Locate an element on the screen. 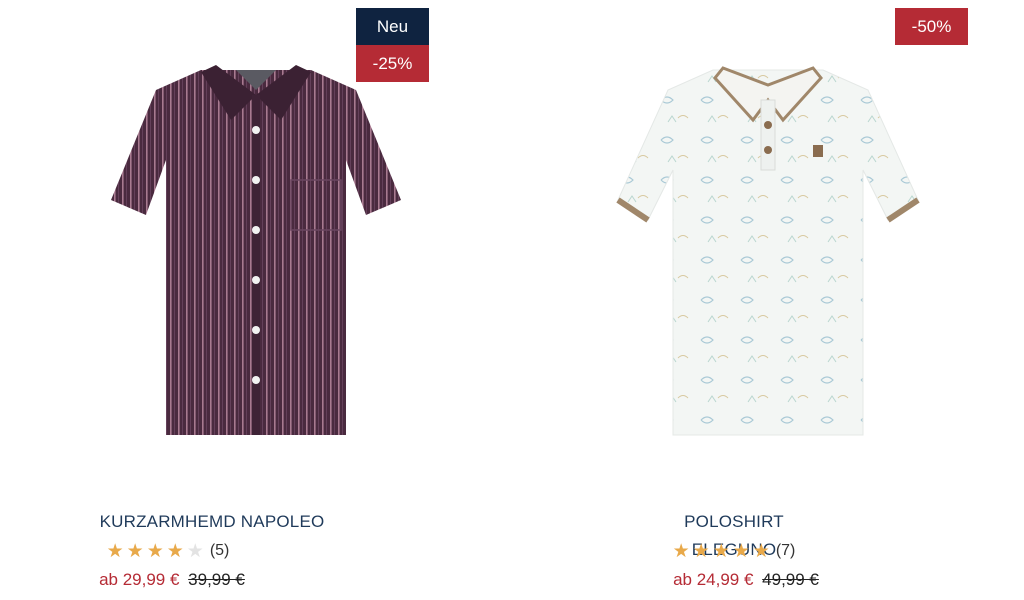  price-old: 49,99 € is located at coordinates (790, 579).